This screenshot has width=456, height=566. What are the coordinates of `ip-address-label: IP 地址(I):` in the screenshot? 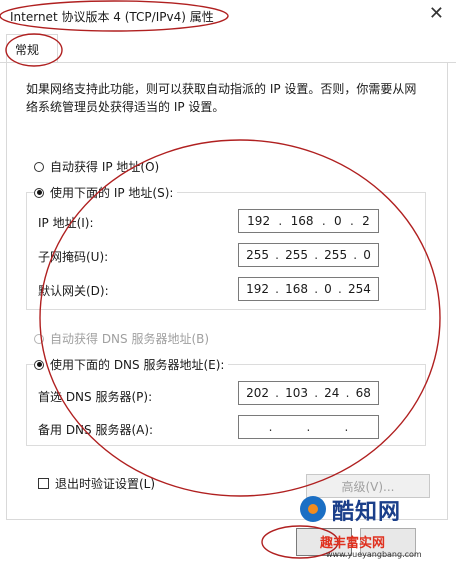 It's located at (66, 223).